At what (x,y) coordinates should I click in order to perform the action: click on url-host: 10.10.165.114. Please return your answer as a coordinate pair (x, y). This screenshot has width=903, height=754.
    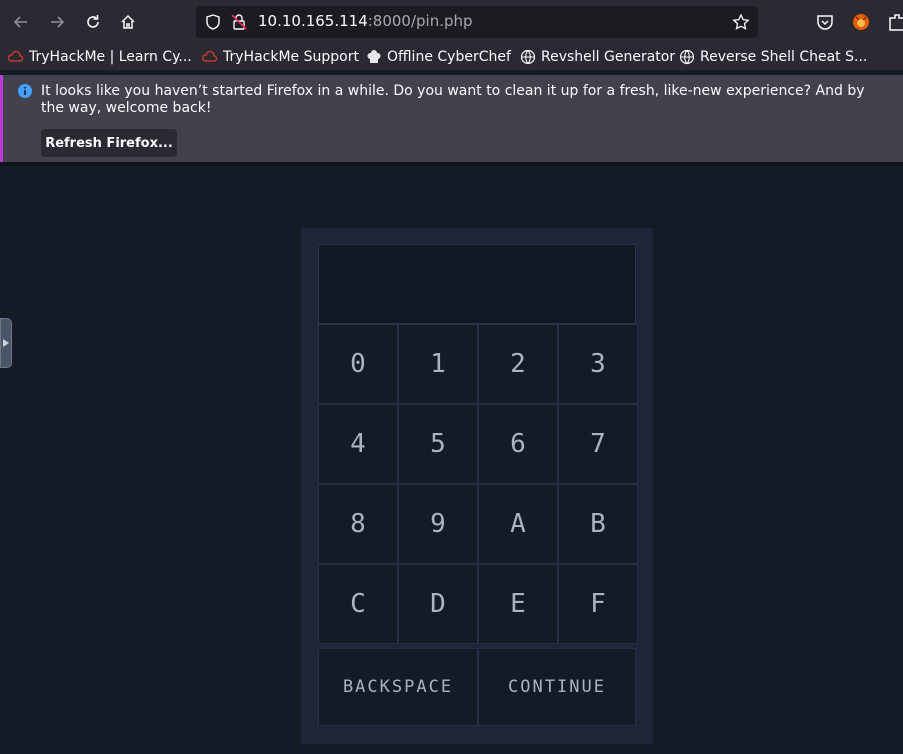
    Looking at the image, I should click on (313, 21).